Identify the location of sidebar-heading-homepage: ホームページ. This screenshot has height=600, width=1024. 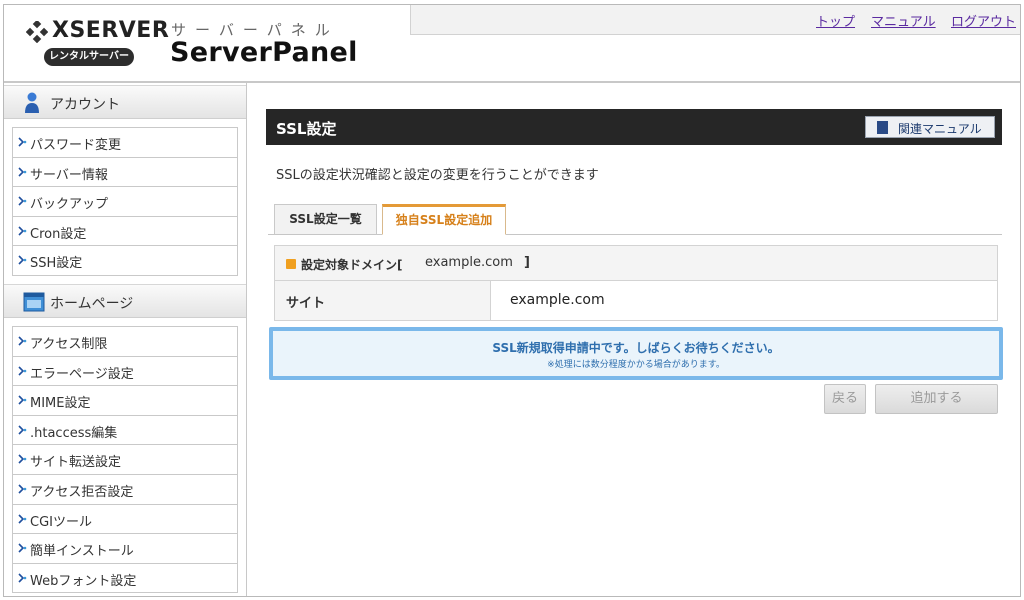
(125, 301).